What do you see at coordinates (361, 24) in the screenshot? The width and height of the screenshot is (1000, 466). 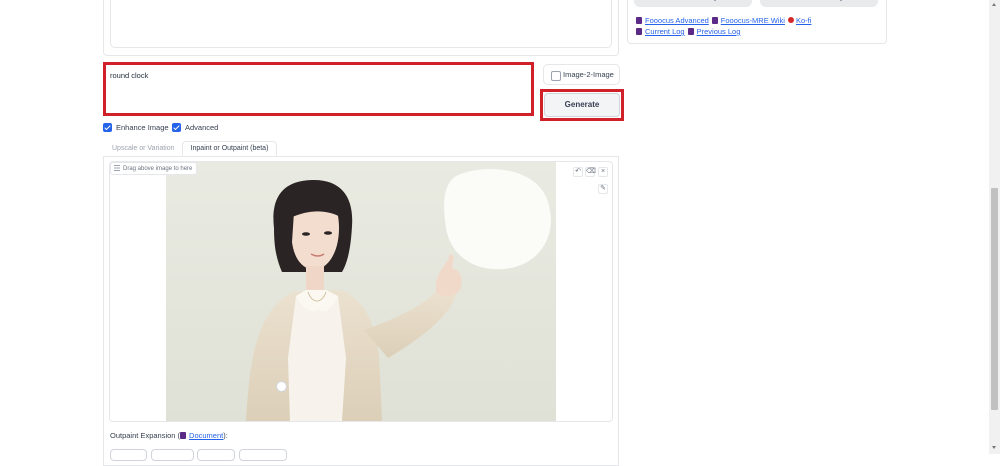 I see `top-textarea` at bounding box center [361, 24].